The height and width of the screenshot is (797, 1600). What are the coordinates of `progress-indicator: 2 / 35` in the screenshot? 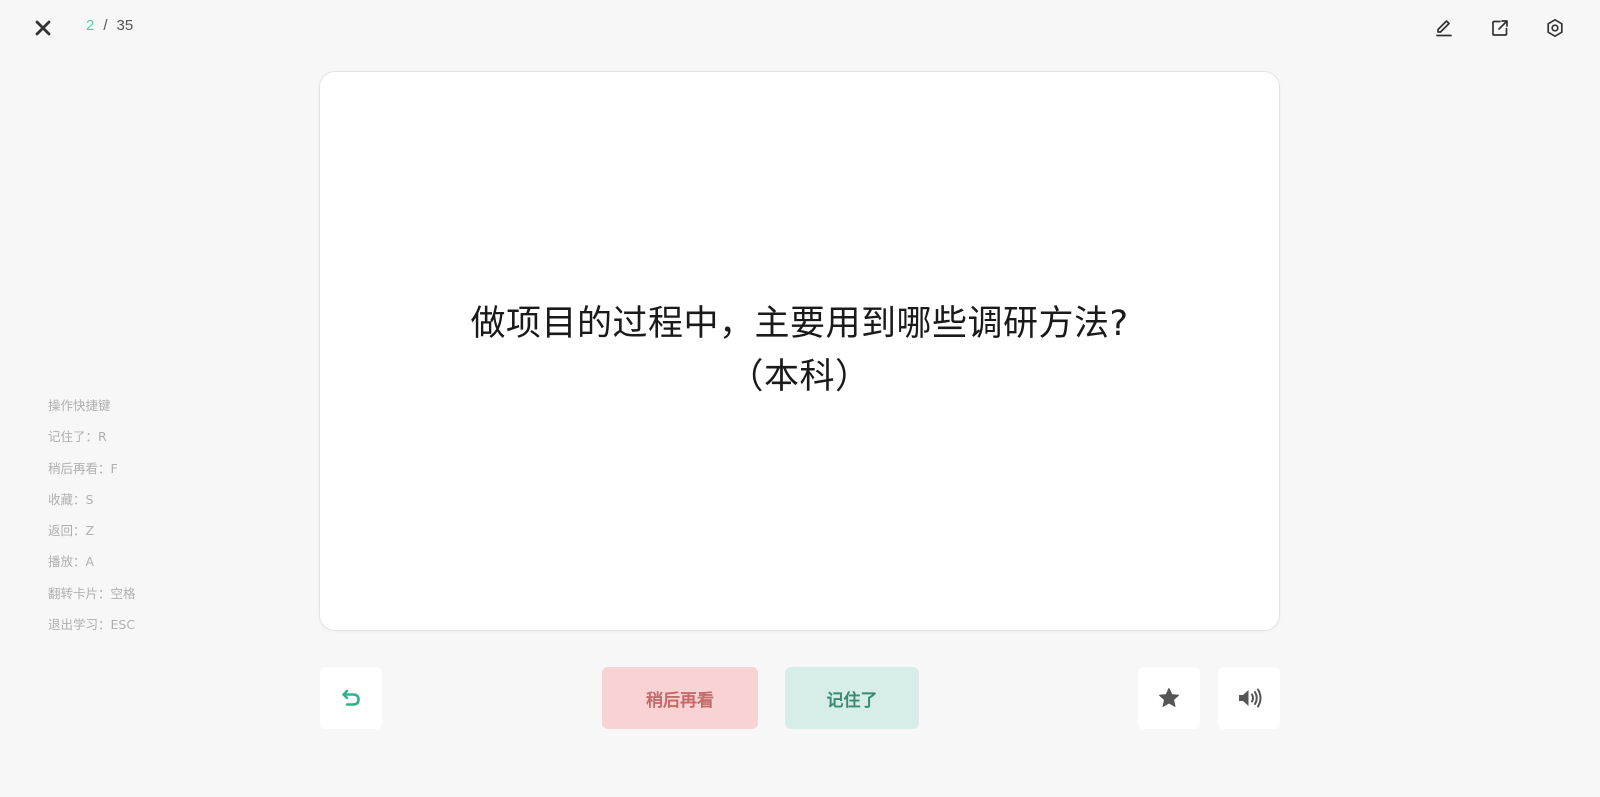 It's located at (109, 25).